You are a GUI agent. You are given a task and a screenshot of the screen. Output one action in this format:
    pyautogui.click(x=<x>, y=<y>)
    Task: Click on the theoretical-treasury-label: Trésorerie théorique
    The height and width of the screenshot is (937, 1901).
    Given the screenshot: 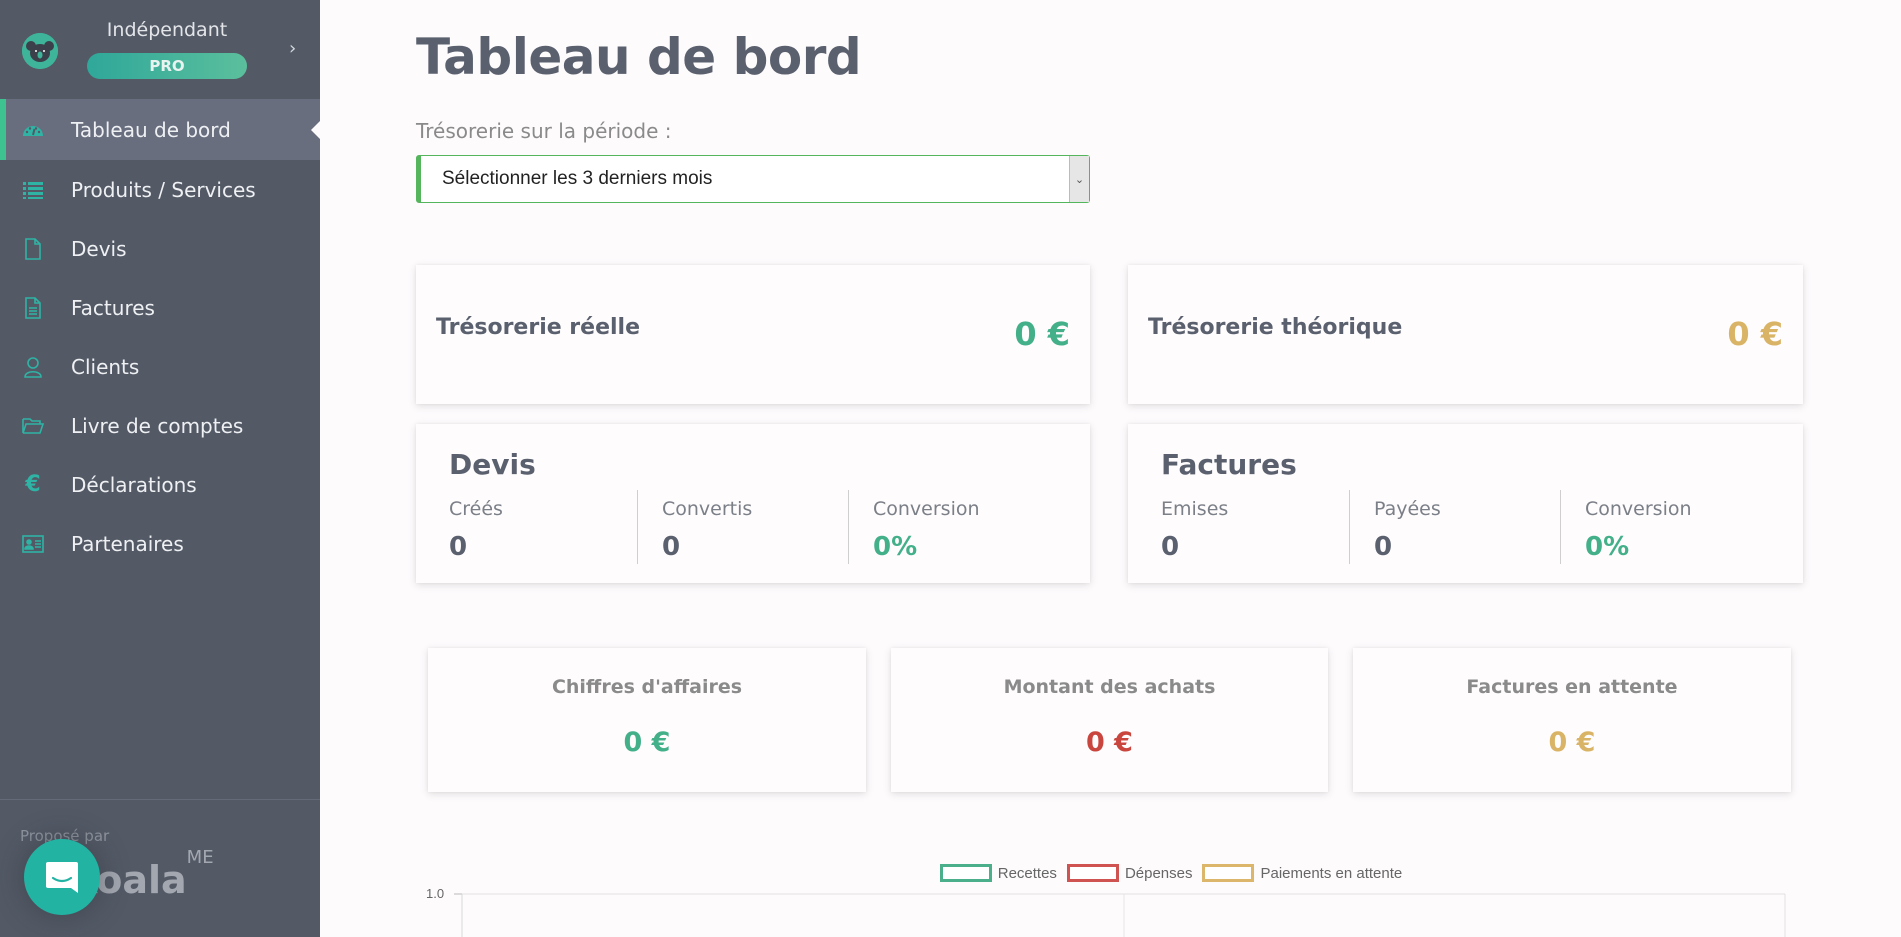 What is the action you would take?
    pyautogui.click(x=1275, y=327)
    